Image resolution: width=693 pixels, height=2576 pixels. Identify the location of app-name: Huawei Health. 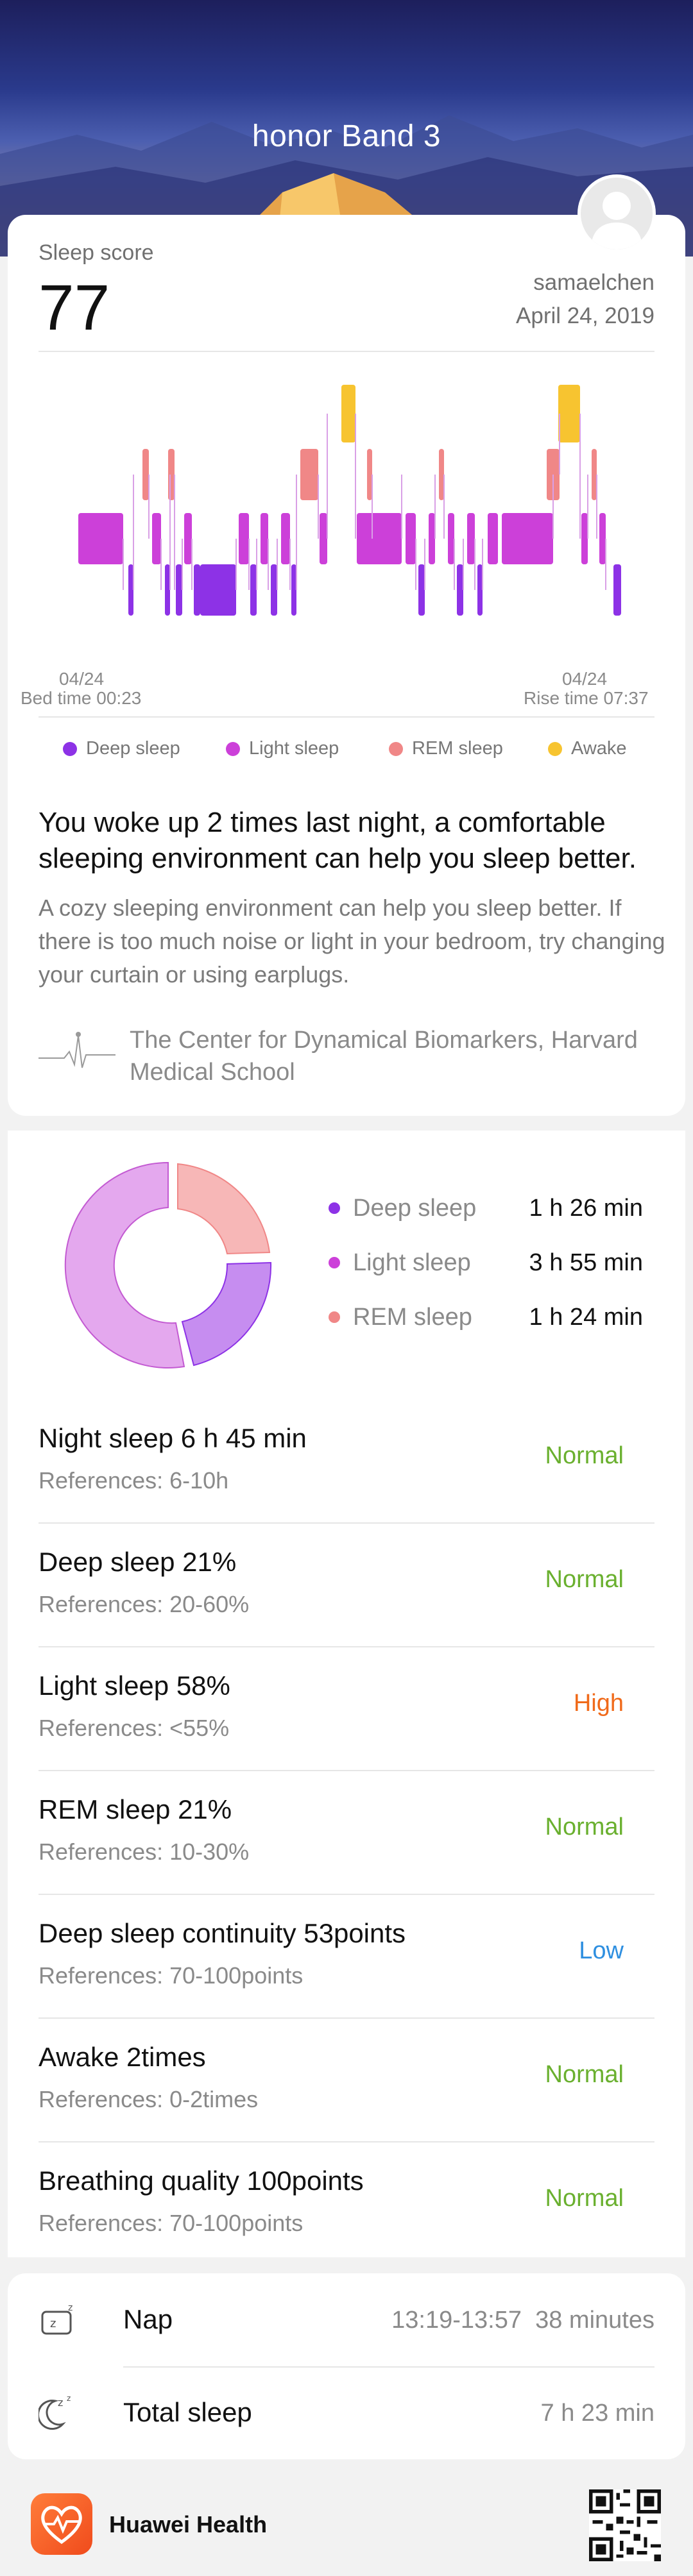
(189, 2524).